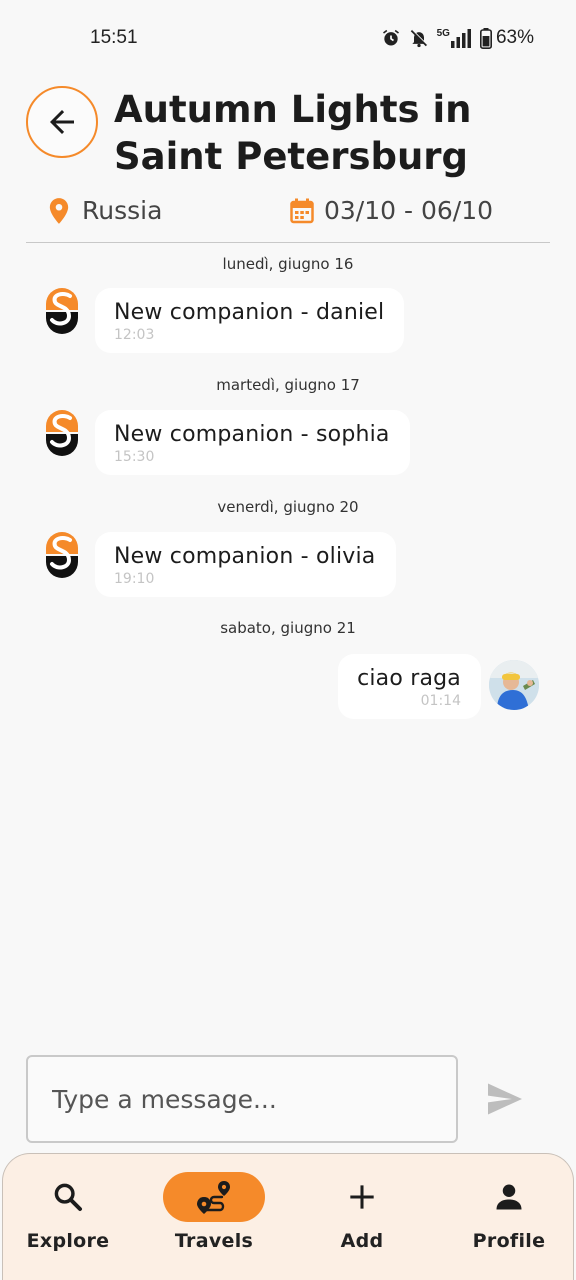 The height and width of the screenshot is (1280, 576). I want to click on location-pin-icon, so click(59, 210).